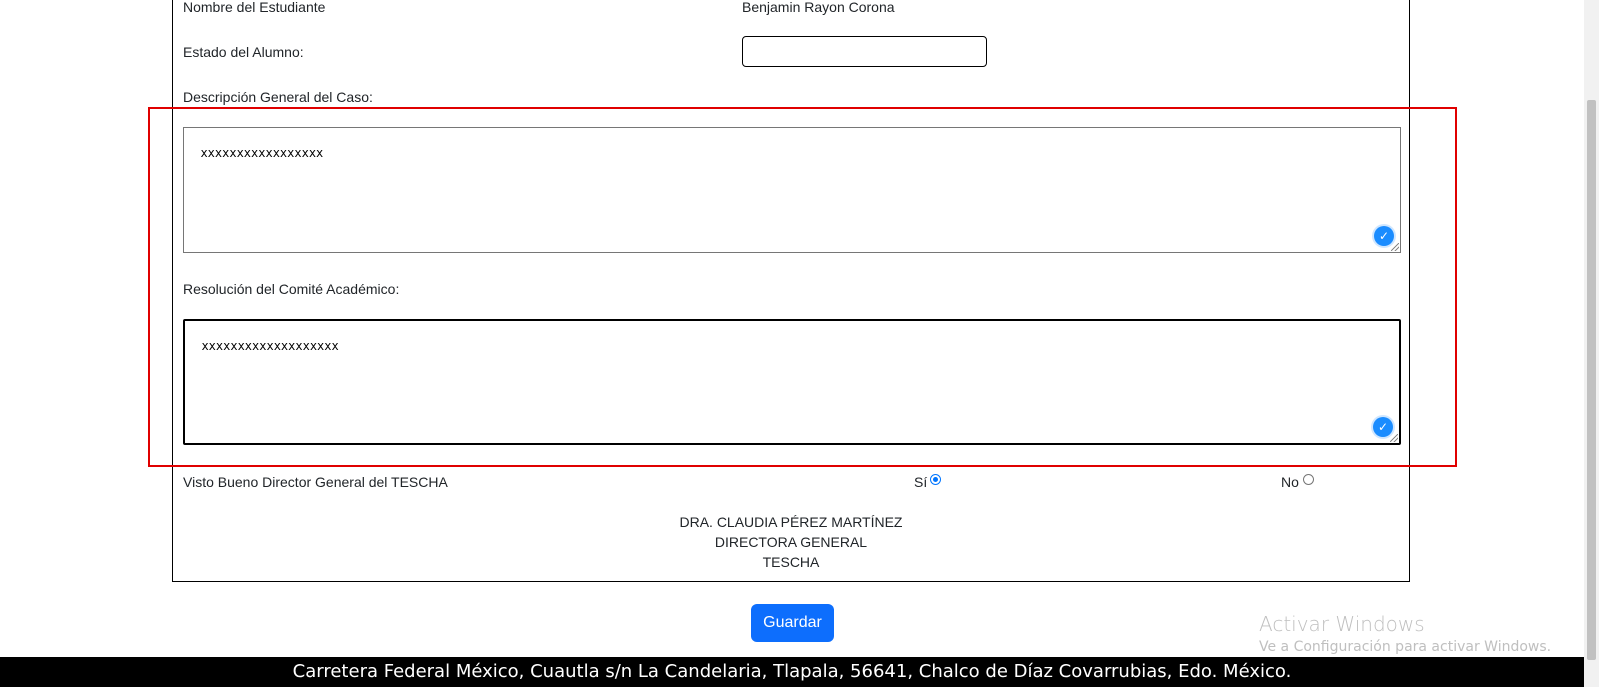  Describe the element at coordinates (818, 7) in the screenshot. I see `student-name-value: Benjamin Rayon Corona` at that location.